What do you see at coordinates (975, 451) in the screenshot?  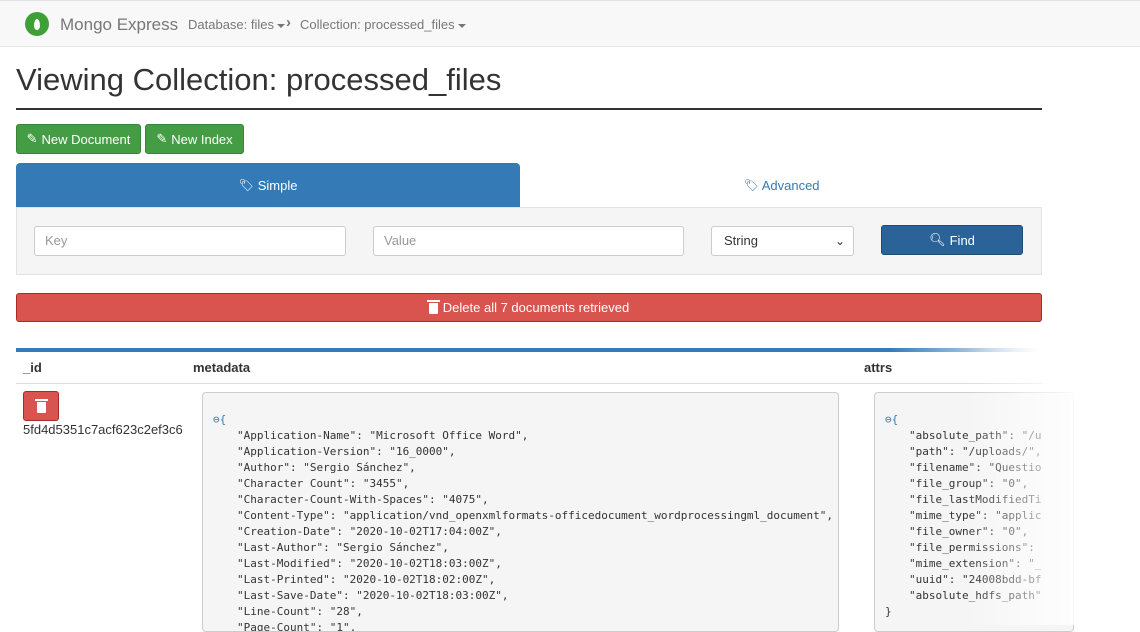 I see `json-line: "path": "/uploads/",` at bounding box center [975, 451].